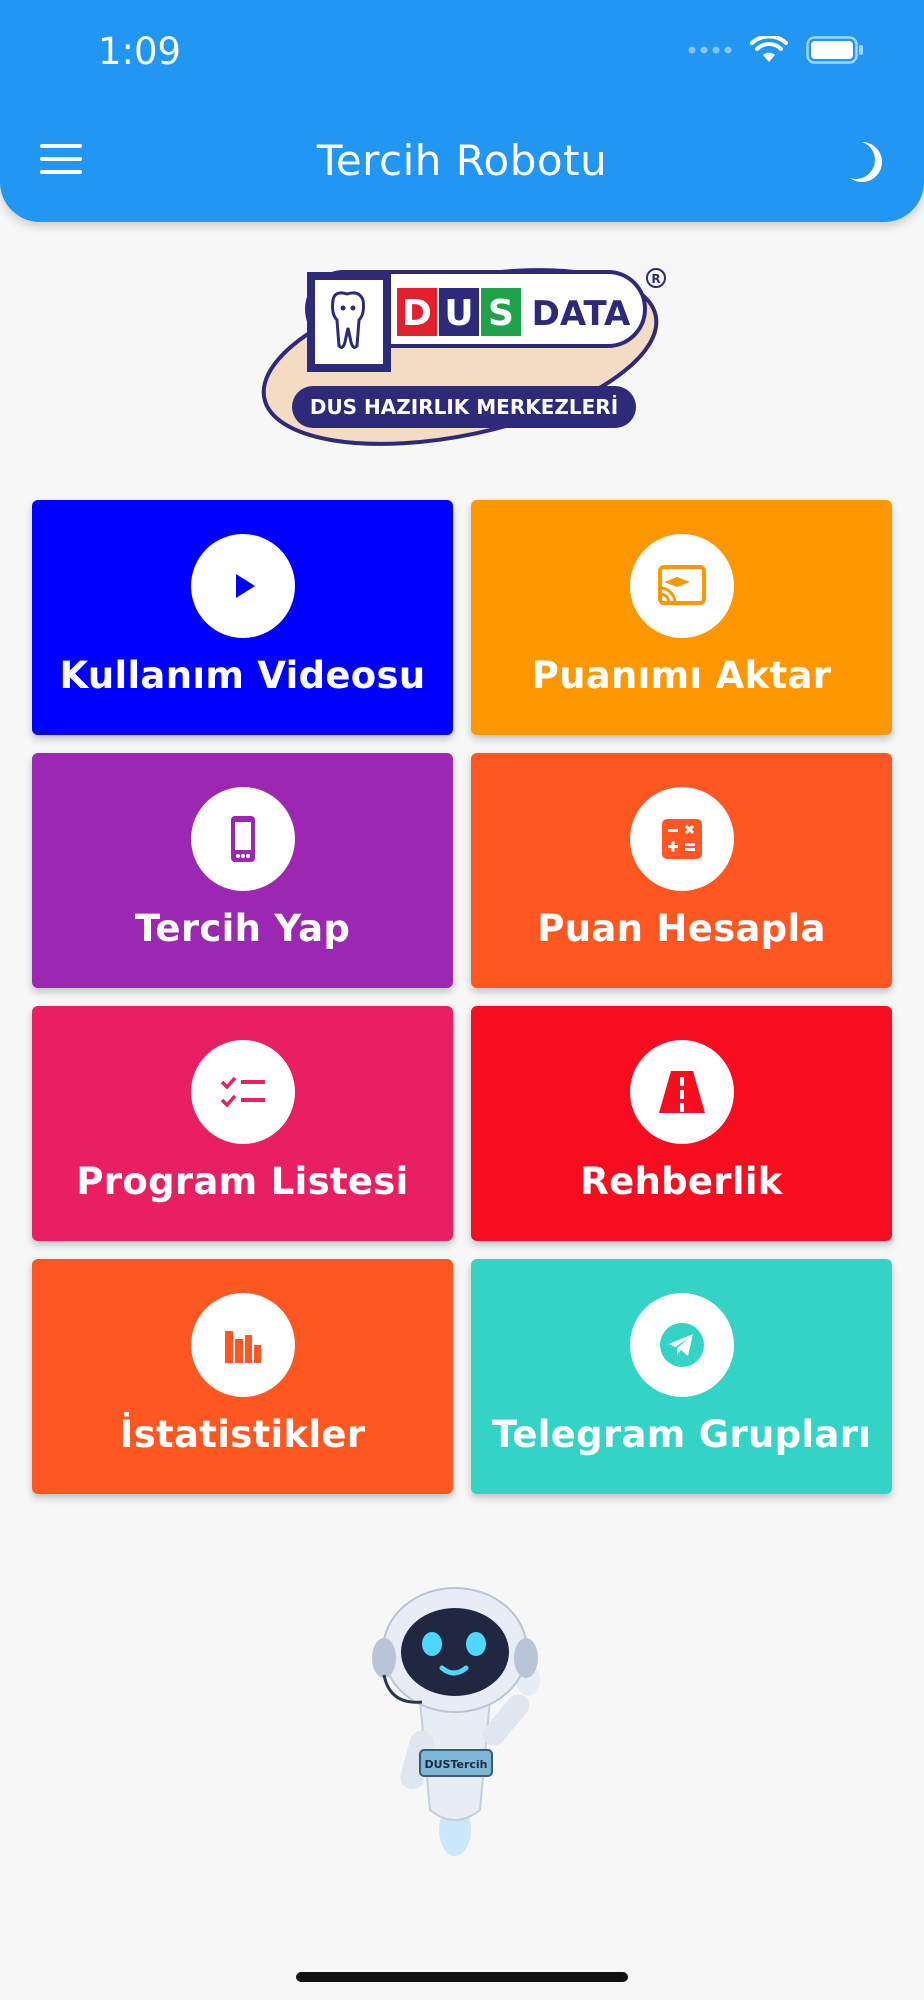 This screenshot has width=924, height=2000. Describe the element at coordinates (242, 1181) in the screenshot. I see `tile-label: Program Listesi` at that location.